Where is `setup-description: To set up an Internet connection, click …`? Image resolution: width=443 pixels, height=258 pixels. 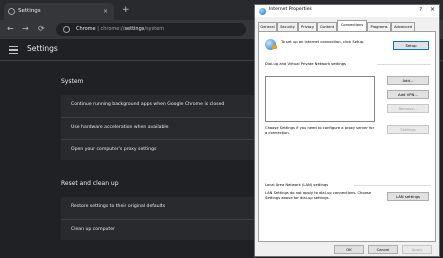 setup-description: To set up an Internet connection, click … is located at coordinates (323, 42).